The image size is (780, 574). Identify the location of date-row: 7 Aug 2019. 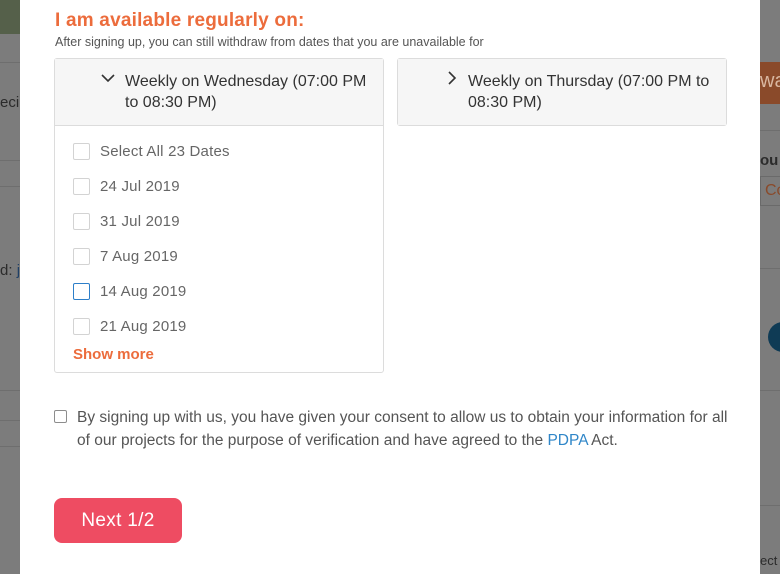
(125, 256).